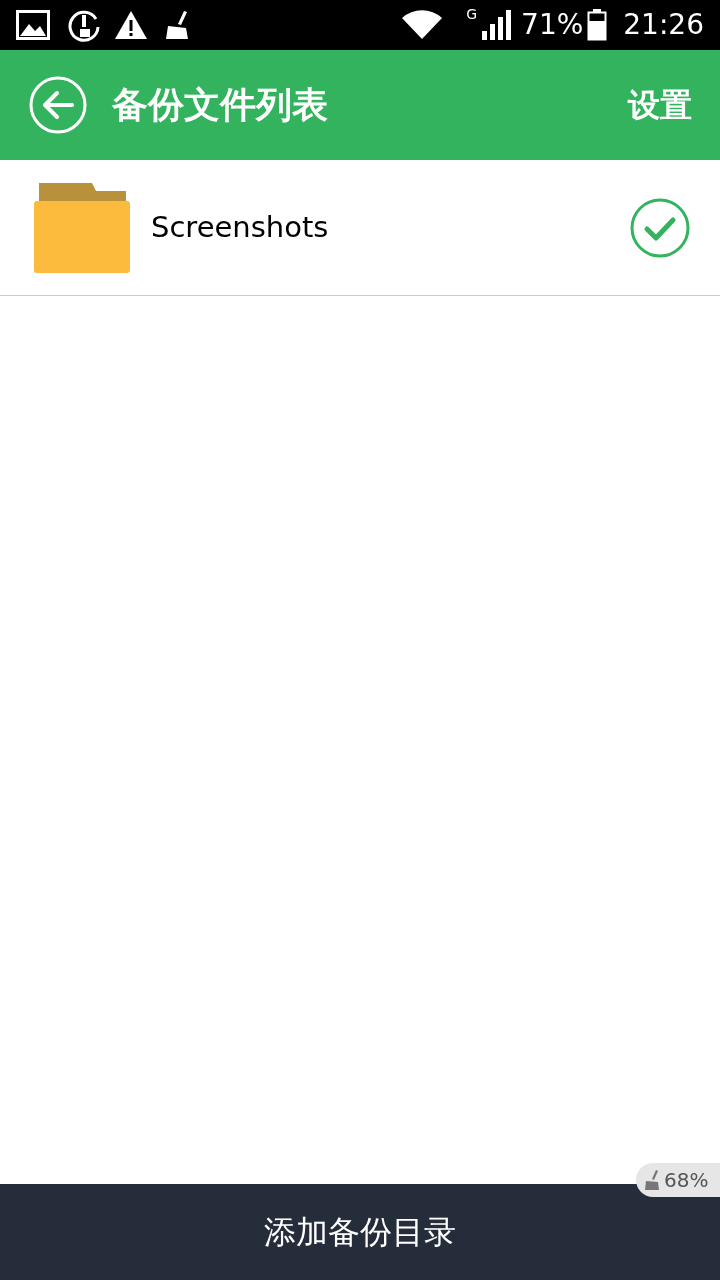 Image resolution: width=720 pixels, height=1280 pixels. Describe the element at coordinates (240, 227) in the screenshot. I see `folder-name: Screenshots` at that location.